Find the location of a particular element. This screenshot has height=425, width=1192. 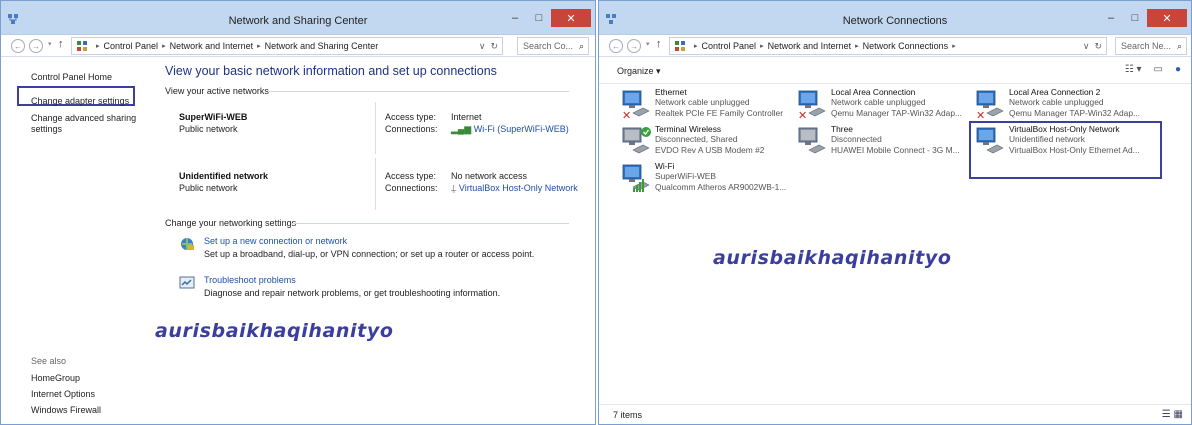

organize-button: Organize ▾ is located at coordinates (639, 71).